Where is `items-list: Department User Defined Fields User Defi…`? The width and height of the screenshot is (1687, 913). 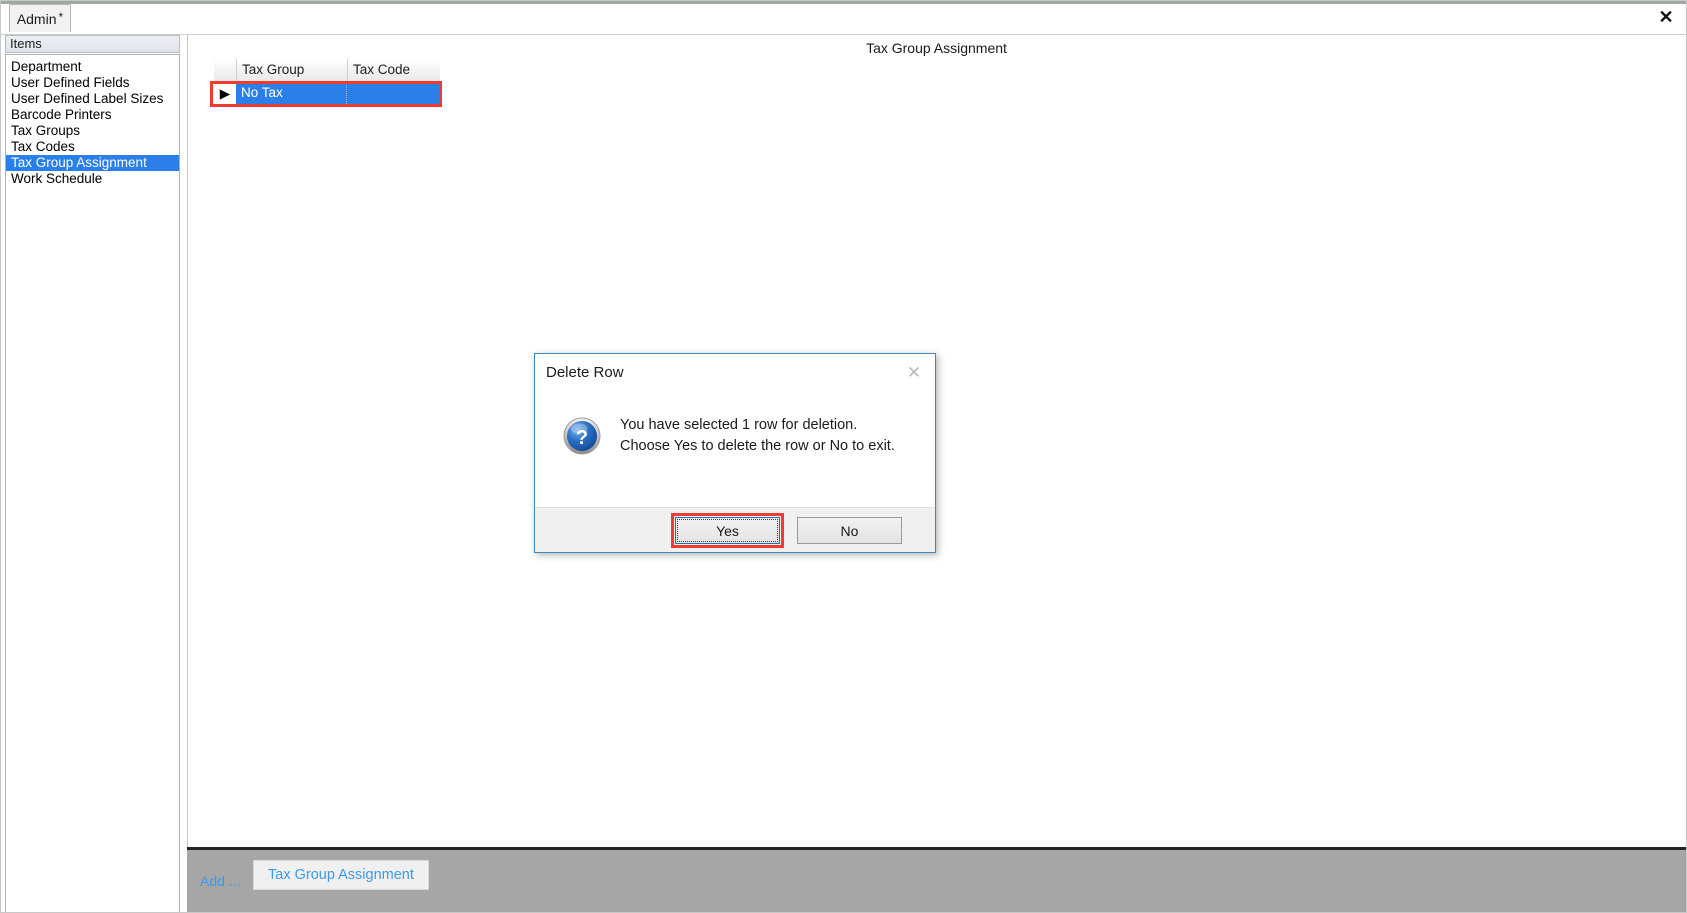 items-list: Department User Defined Fields User Defi… is located at coordinates (92, 483).